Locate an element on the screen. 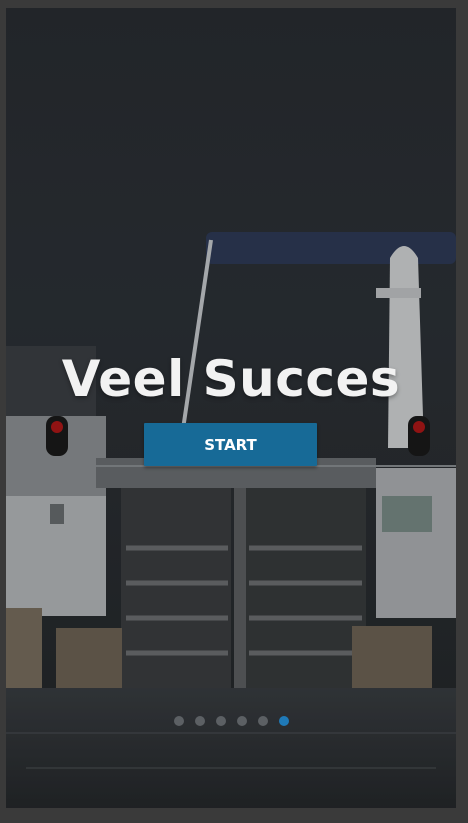 The height and width of the screenshot is (823, 468). start-button: START is located at coordinates (230, 444).